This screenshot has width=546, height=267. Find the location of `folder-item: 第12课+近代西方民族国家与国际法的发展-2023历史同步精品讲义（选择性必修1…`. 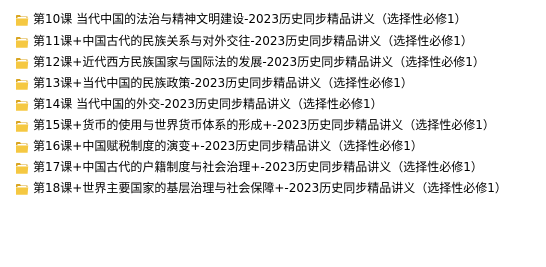

folder-item: 第12课+近代西方民族国家与国际法的发展-2023历史同步精品讲义（选择性必修1… is located at coordinates (273, 62).